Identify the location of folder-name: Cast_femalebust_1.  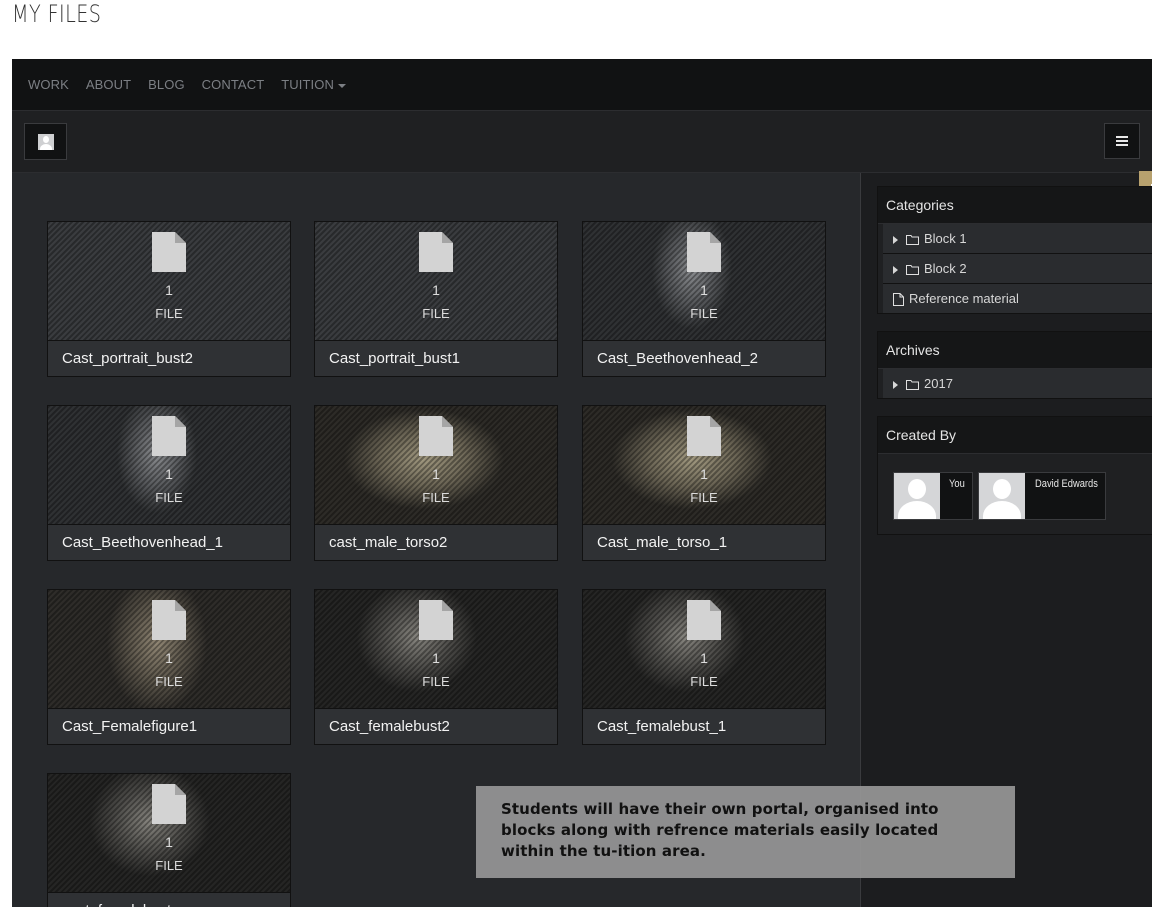
(704, 726).